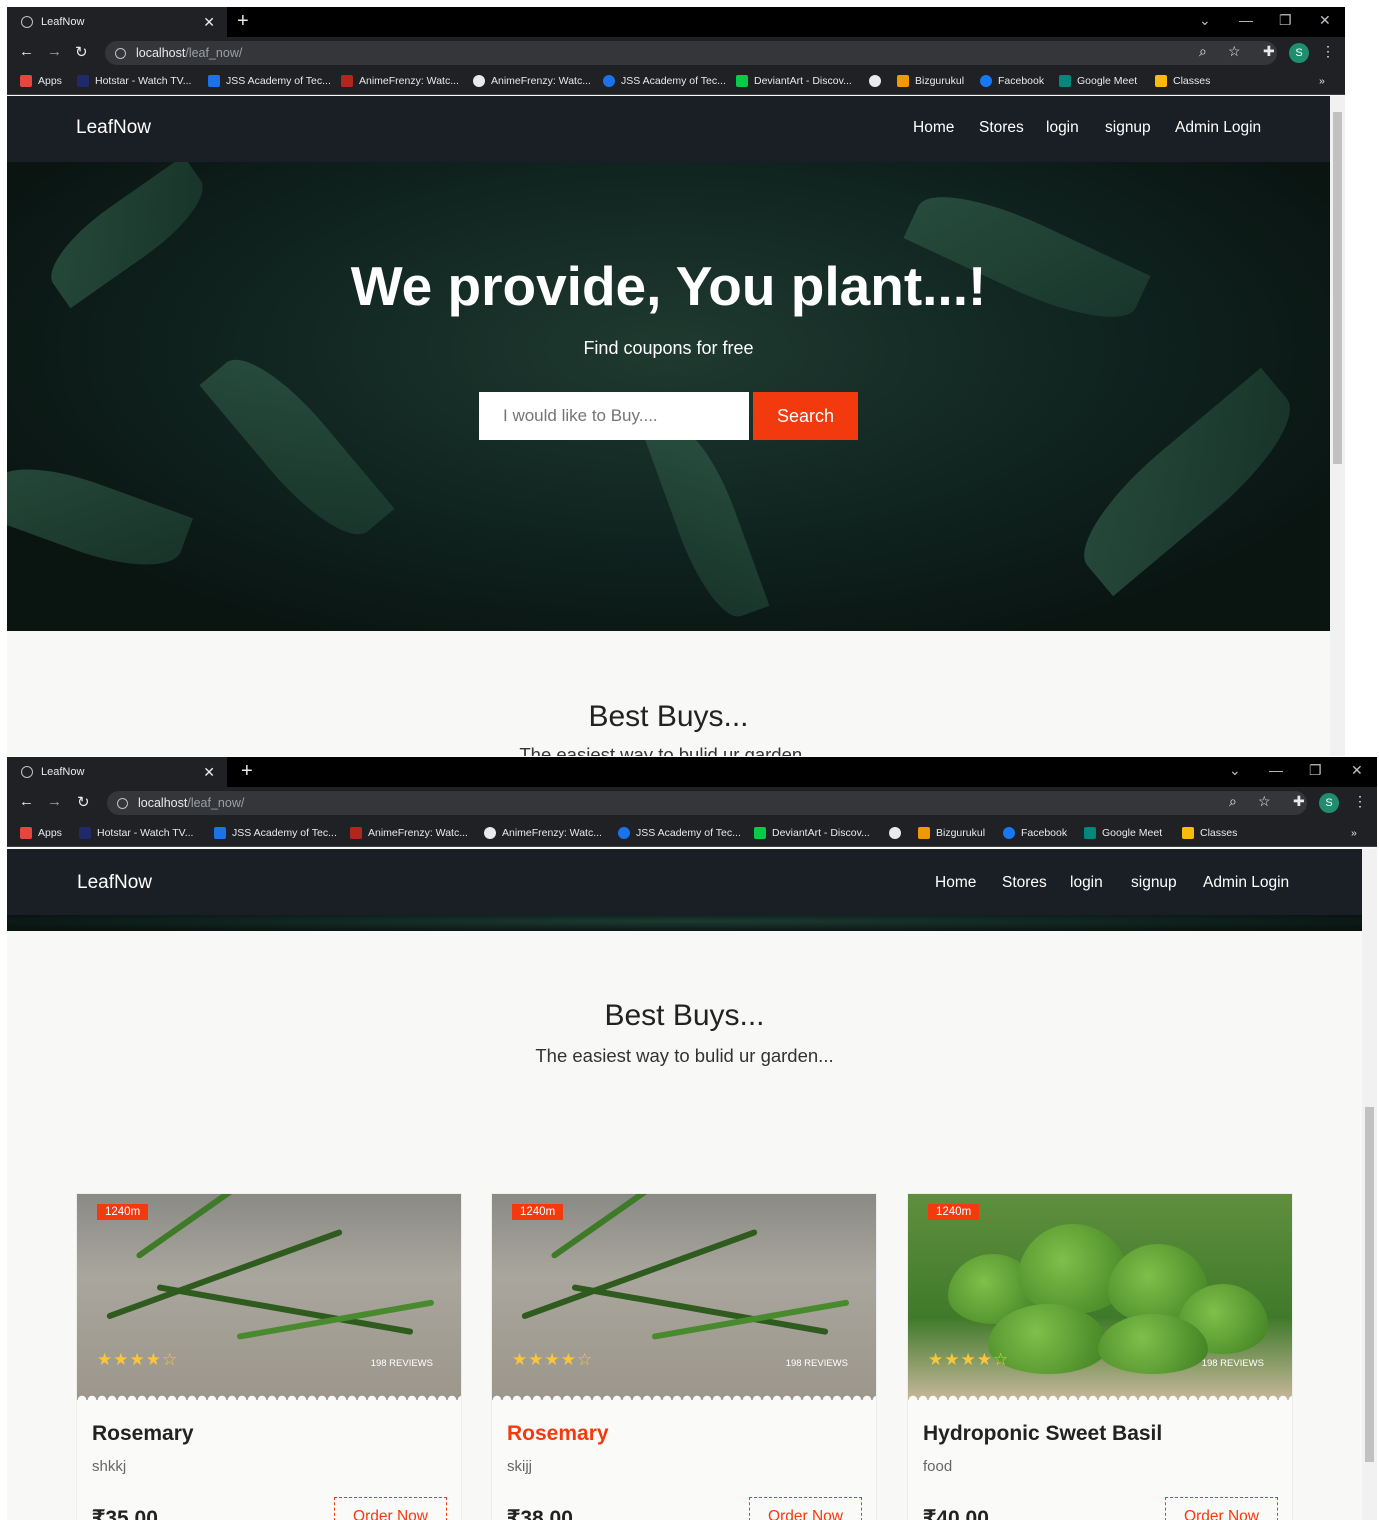 The width and height of the screenshot is (1379, 1520). I want to click on search-button: Search, so click(805, 416).